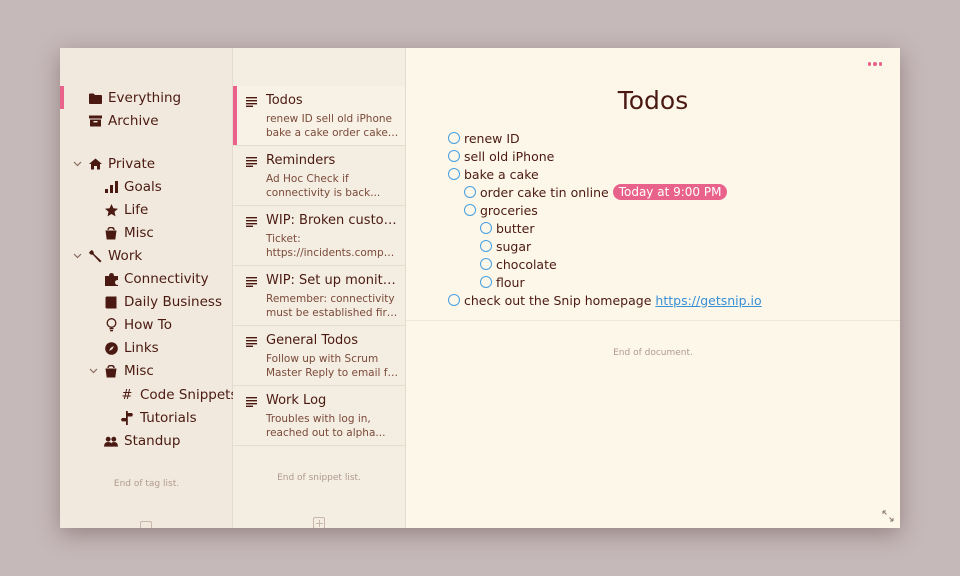 The height and width of the screenshot is (576, 960). I want to click on tag-goals: Goals, so click(133, 187).